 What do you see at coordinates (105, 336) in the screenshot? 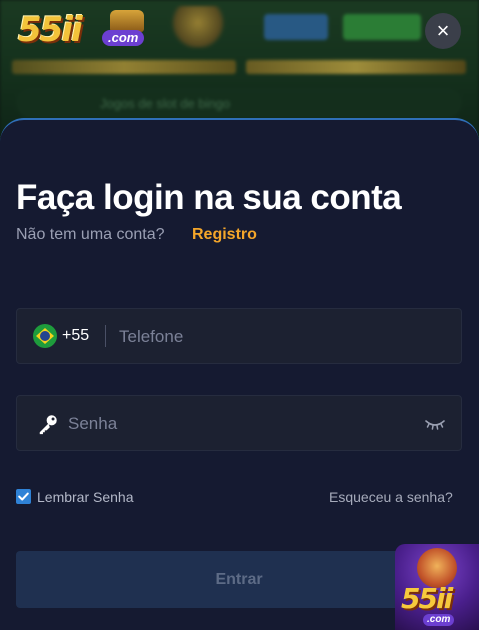
I see `field-divider` at bounding box center [105, 336].